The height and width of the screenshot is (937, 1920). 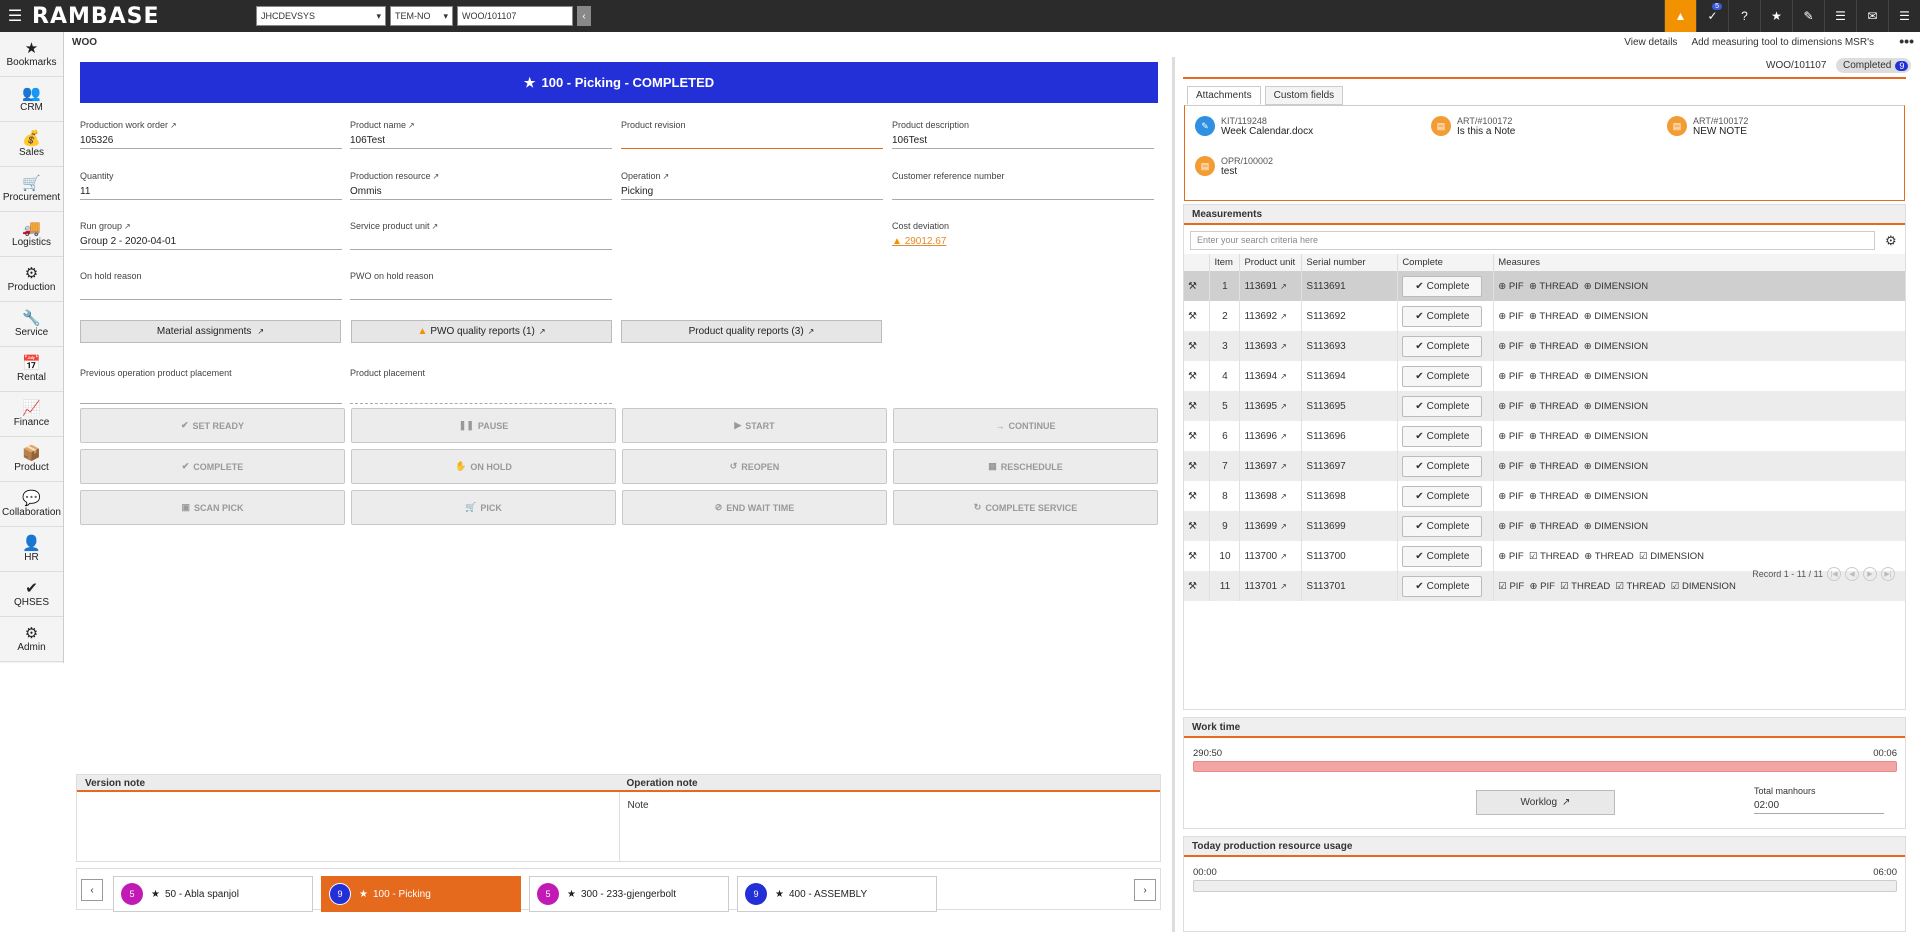 What do you see at coordinates (752, 141) in the screenshot?
I see `product-revision-value` at bounding box center [752, 141].